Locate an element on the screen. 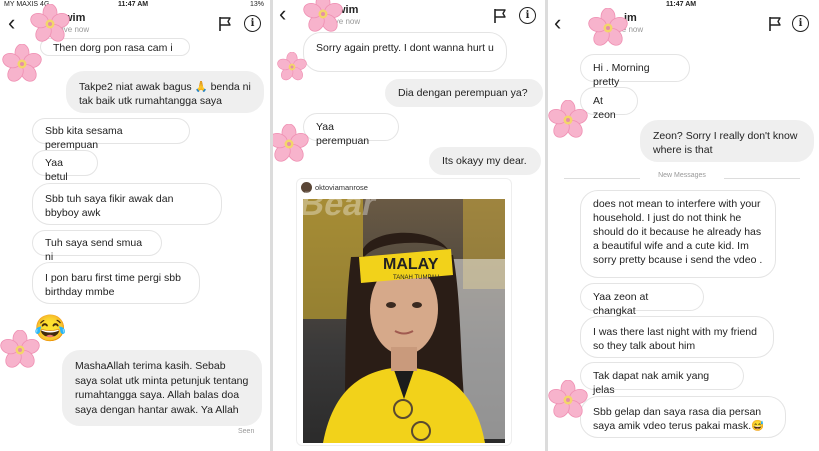  post-photo: MALAY TANAH TUMPAH is located at coordinates (404, 321).